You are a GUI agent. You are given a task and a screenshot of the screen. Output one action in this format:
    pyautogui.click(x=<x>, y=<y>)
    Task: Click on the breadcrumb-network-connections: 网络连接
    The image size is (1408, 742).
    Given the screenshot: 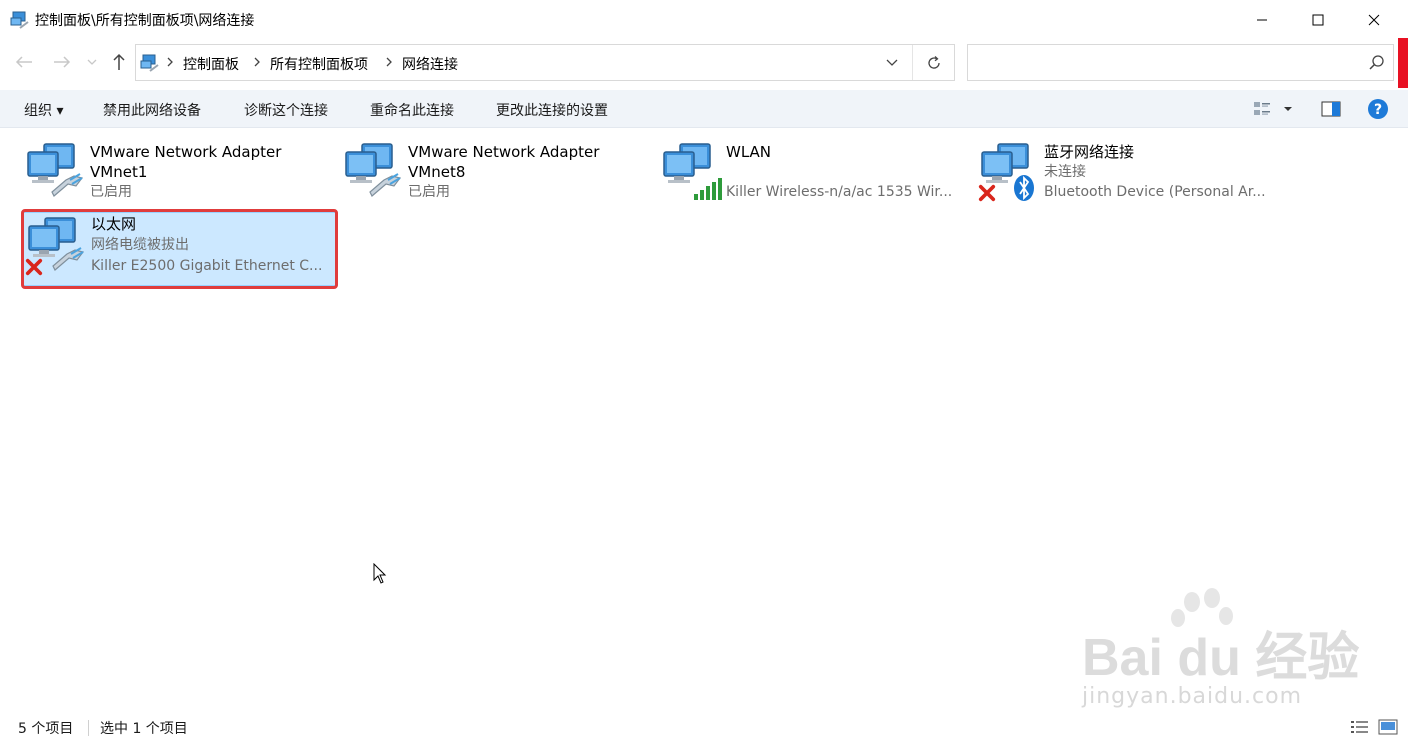 What is the action you would take?
    pyautogui.click(x=430, y=64)
    